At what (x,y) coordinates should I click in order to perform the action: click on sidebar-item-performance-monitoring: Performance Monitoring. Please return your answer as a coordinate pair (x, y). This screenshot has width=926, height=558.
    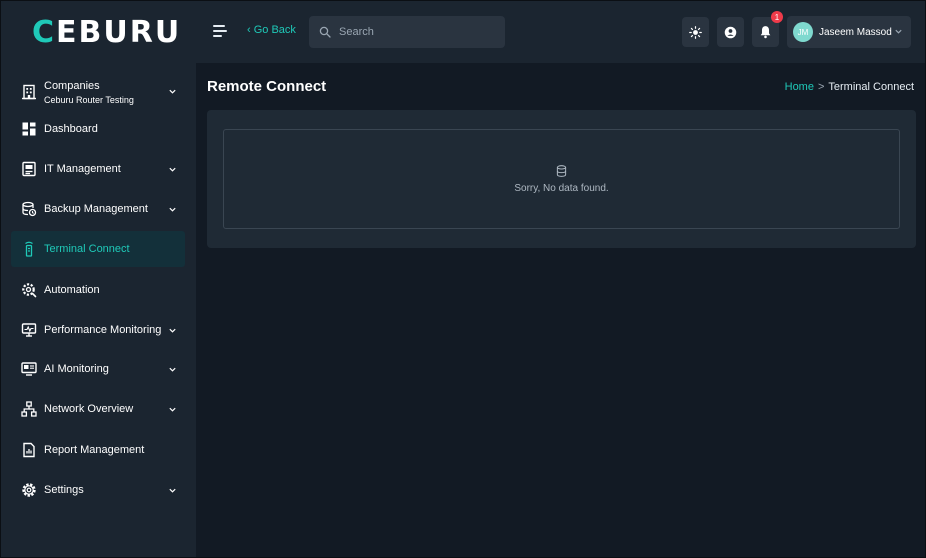
    Looking at the image, I should click on (98, 330).